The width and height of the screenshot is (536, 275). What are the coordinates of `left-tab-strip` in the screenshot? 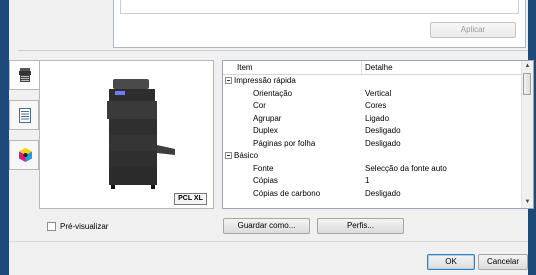 It's located at (24, 117).